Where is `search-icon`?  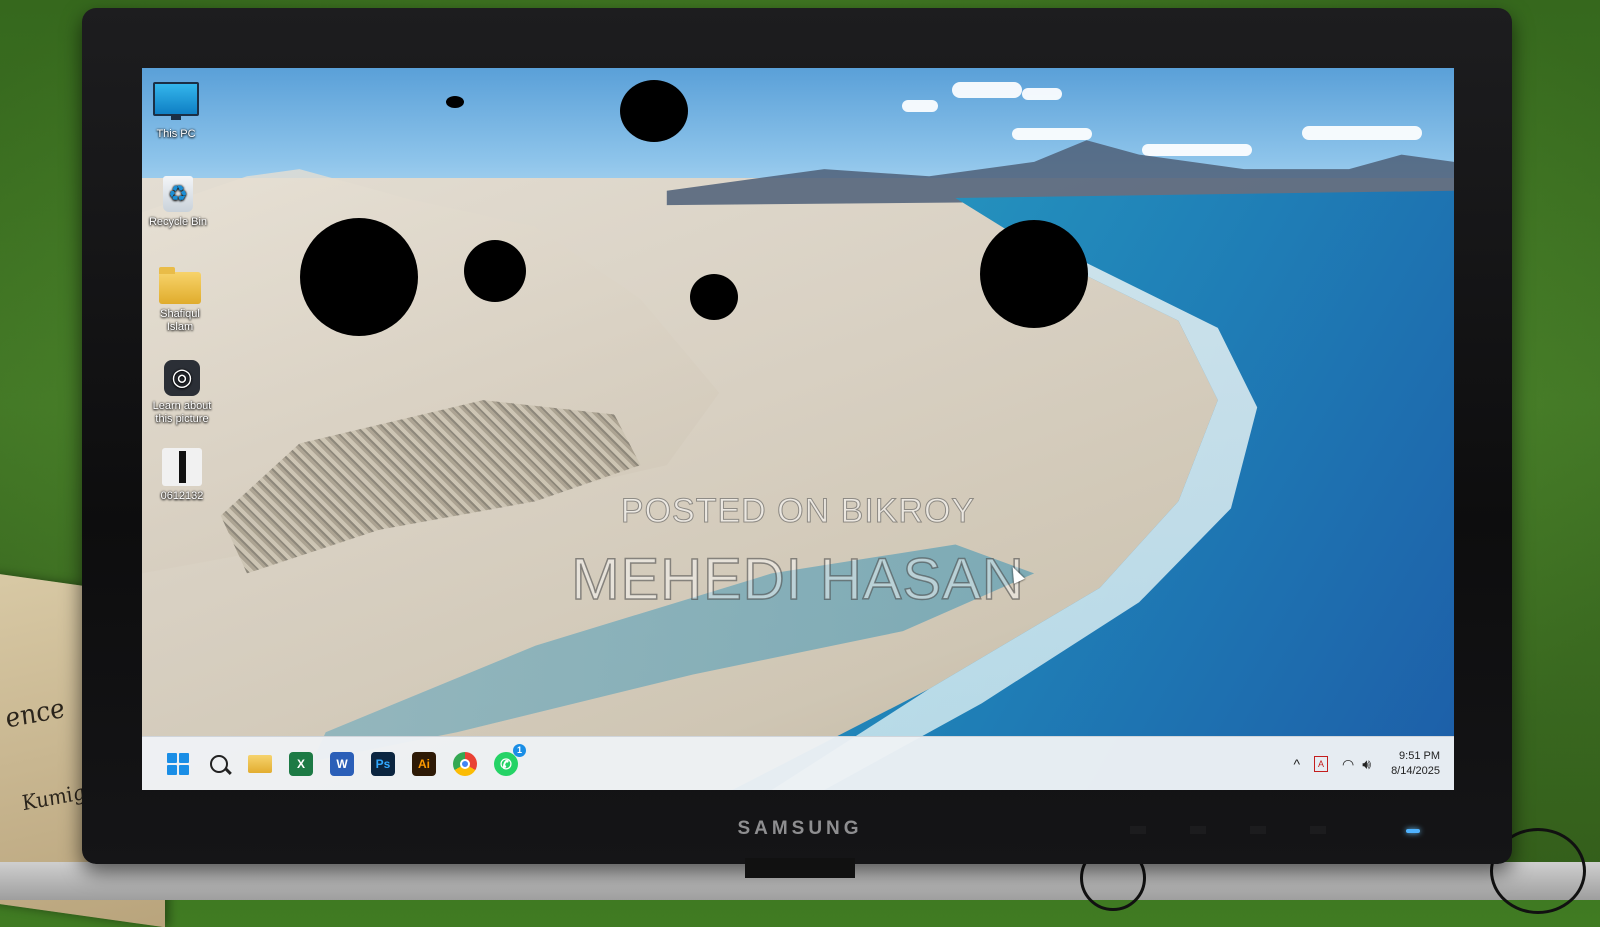
search-icon is located at coordinates (219, 764).